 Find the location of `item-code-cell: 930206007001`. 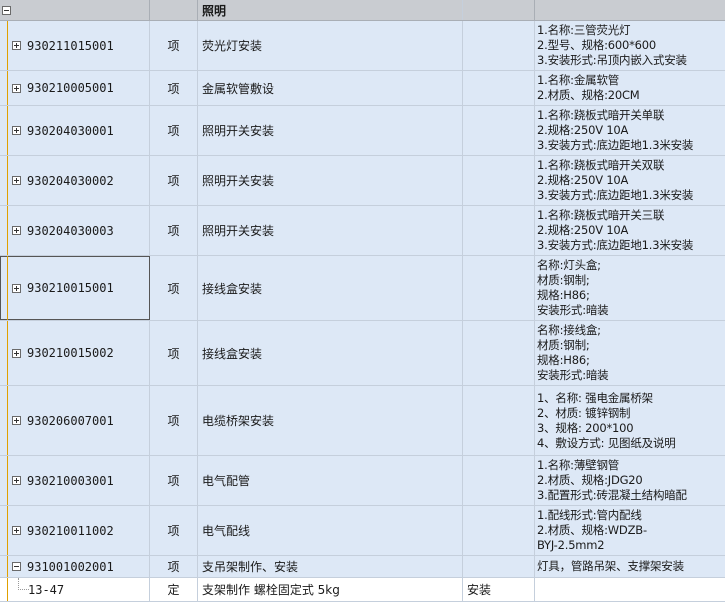

item-code-cell: 930206007001 is located at coordinates (75, 420).